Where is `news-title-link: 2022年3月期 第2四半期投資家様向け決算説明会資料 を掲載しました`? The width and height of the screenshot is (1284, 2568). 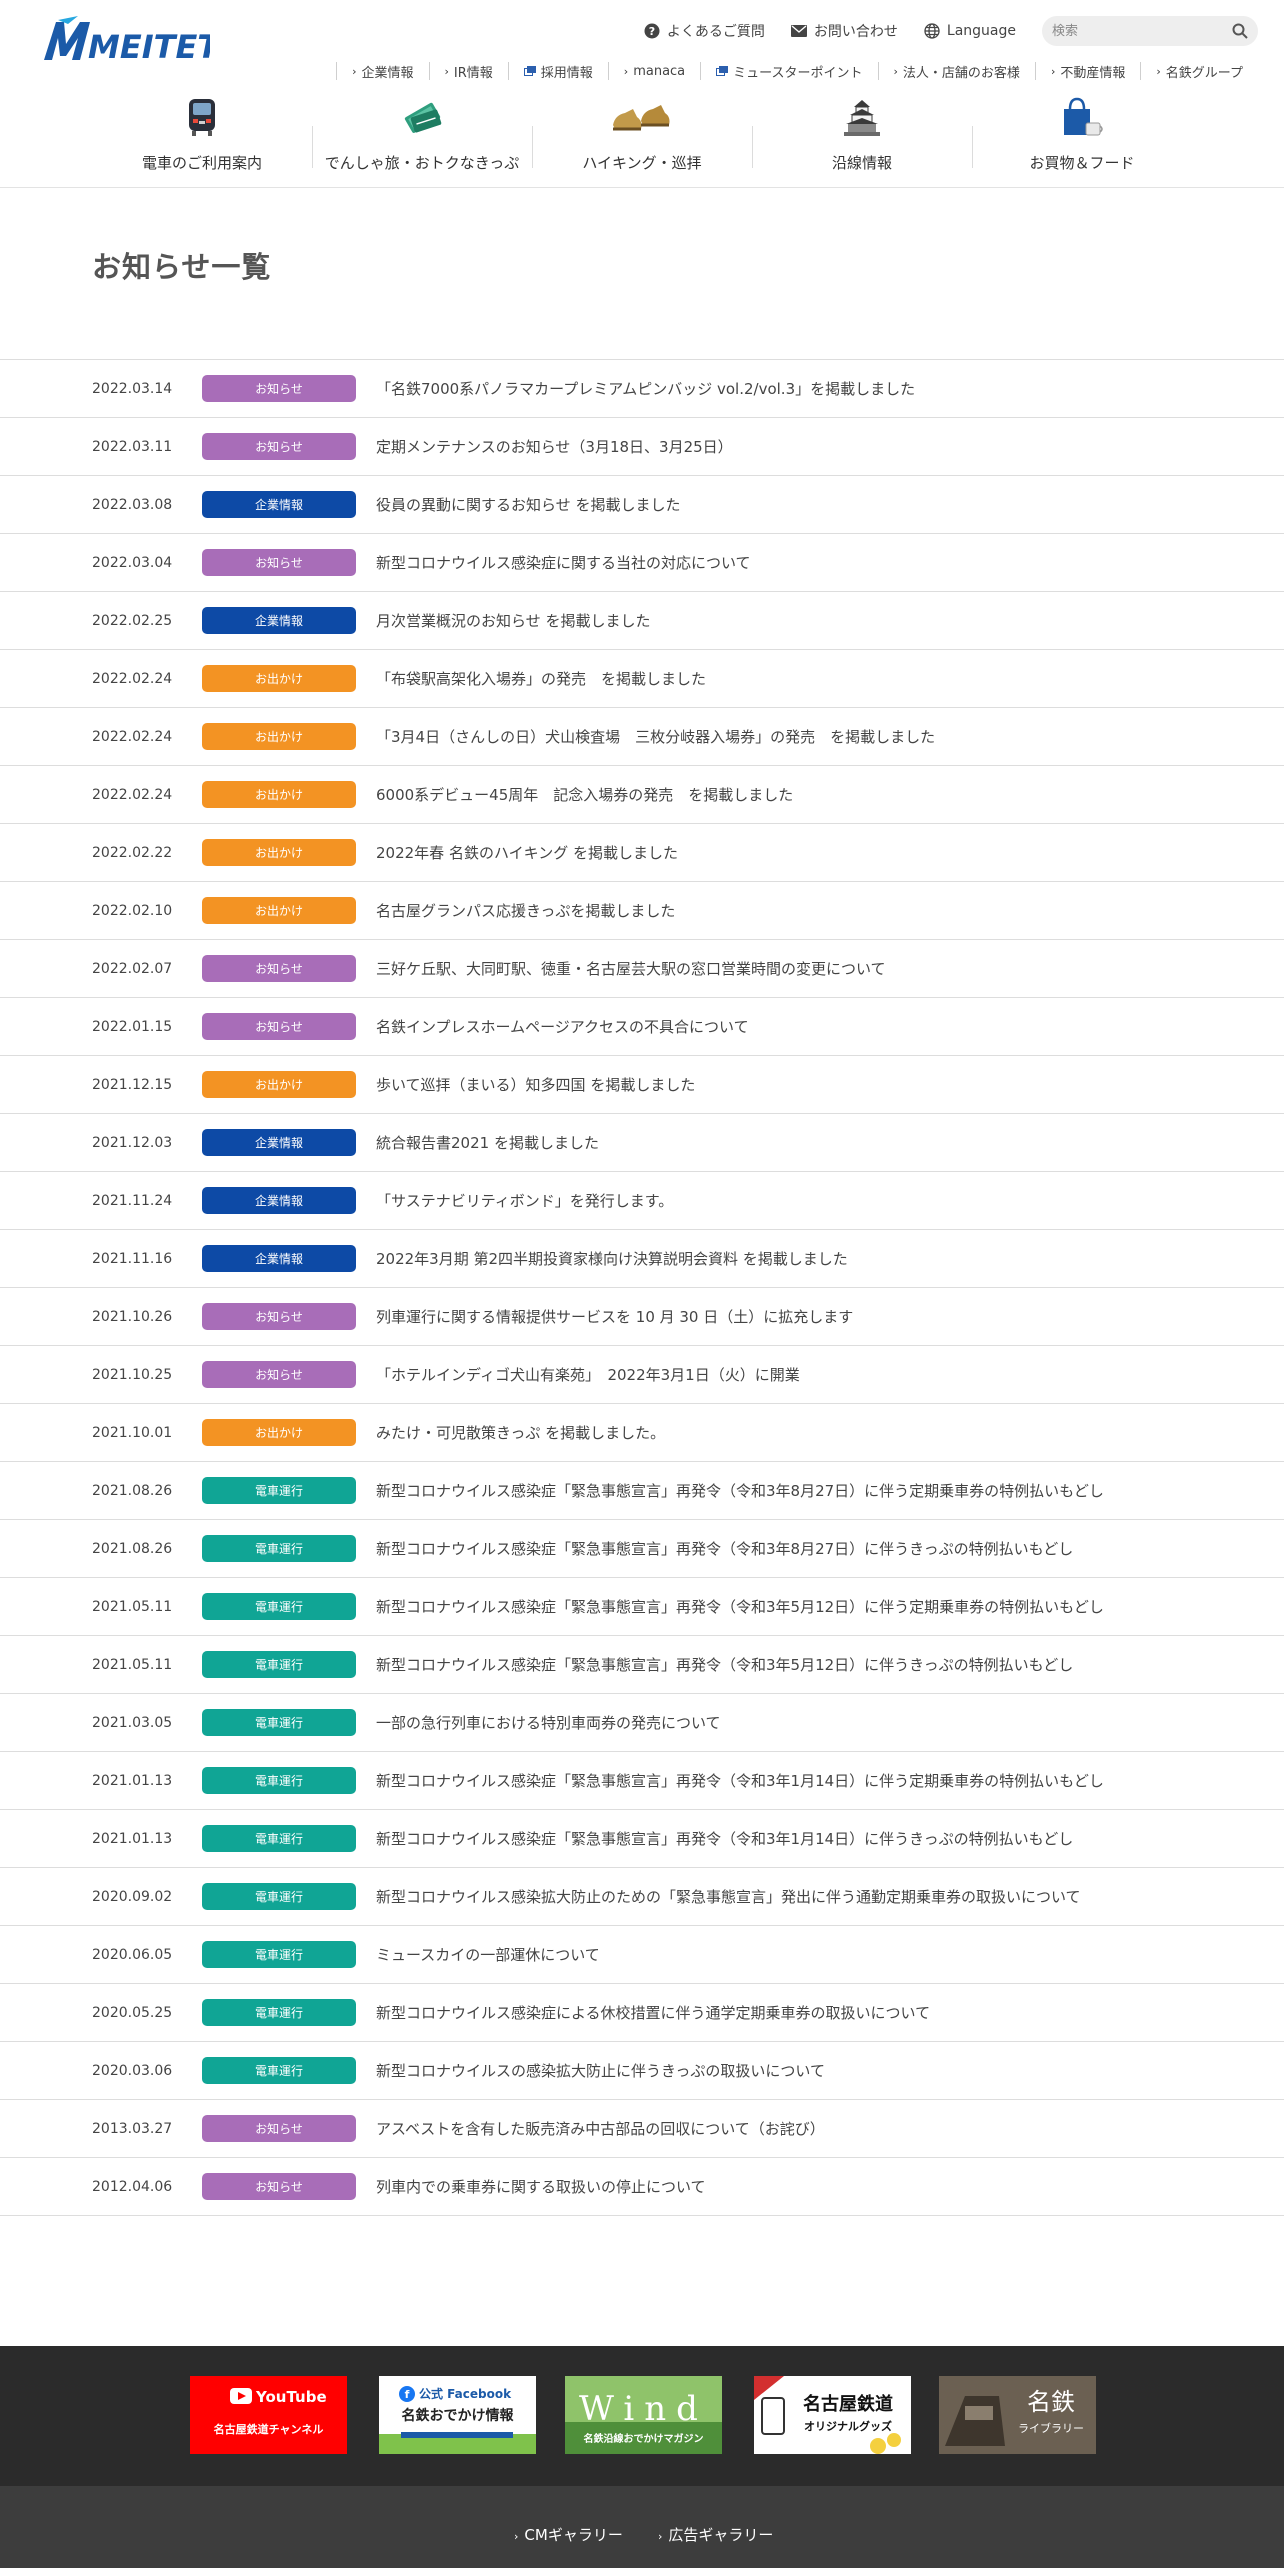
news-title-link: 2022年3月期 第2四半期投資家様向け決算説明会資料 を掲載しました is located at coordinates (612, 1258).